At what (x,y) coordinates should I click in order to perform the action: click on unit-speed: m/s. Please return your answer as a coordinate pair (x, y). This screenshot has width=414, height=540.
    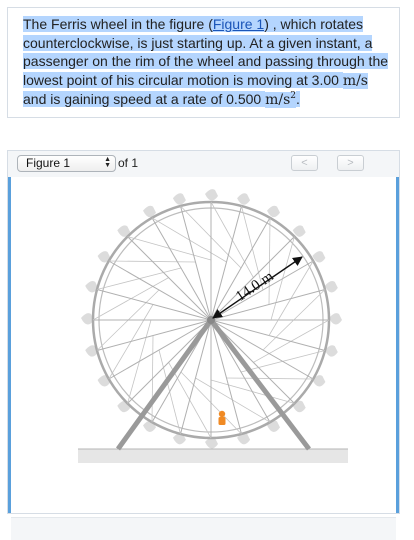
    Looking at the image, I should click on (355, 80).